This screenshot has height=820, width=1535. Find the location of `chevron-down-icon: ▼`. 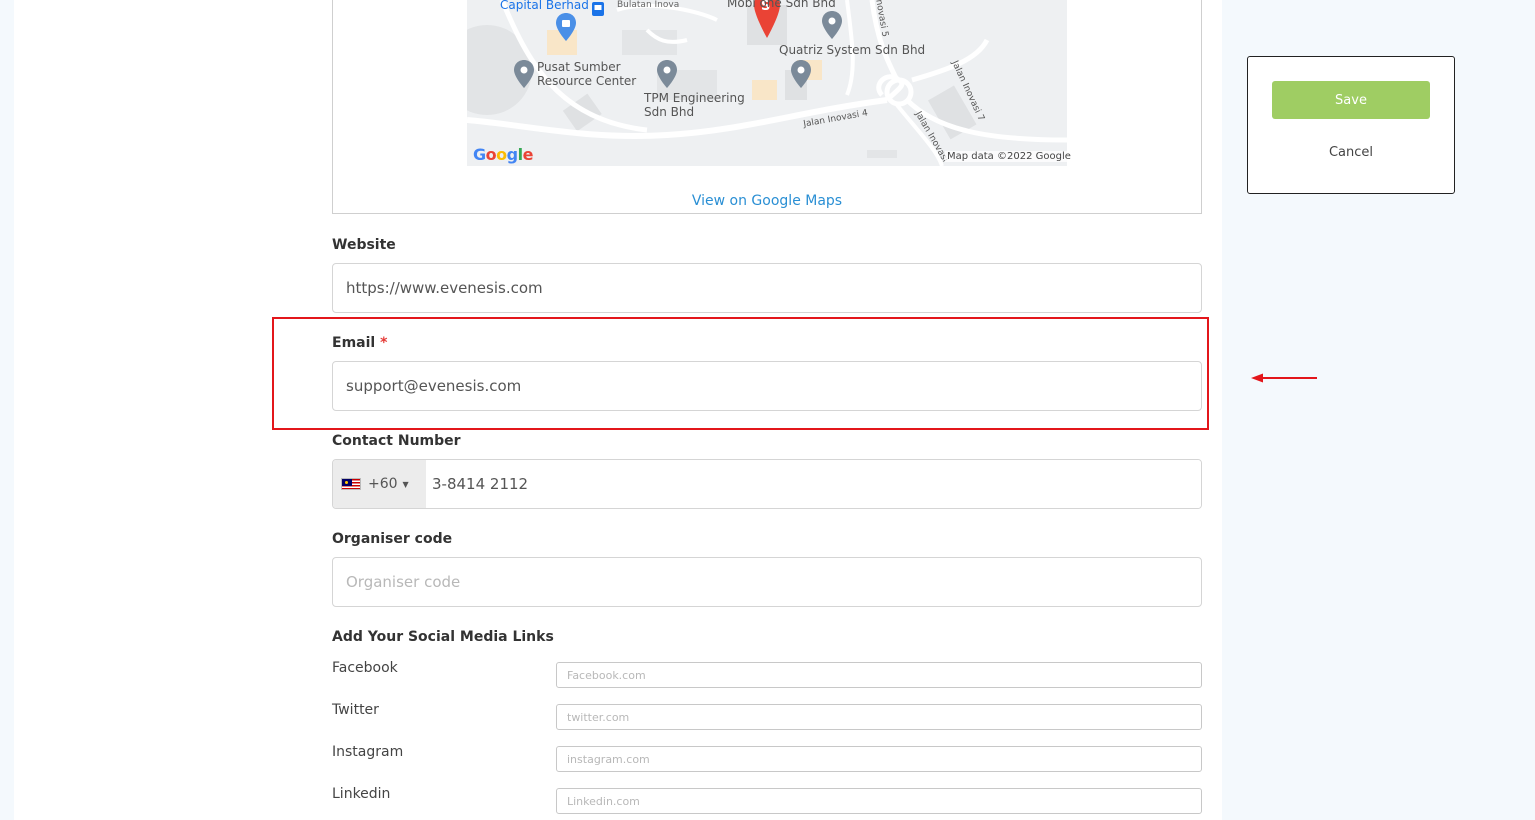

chevron-down-icon: ▼ is located at coordinates (405, 484).